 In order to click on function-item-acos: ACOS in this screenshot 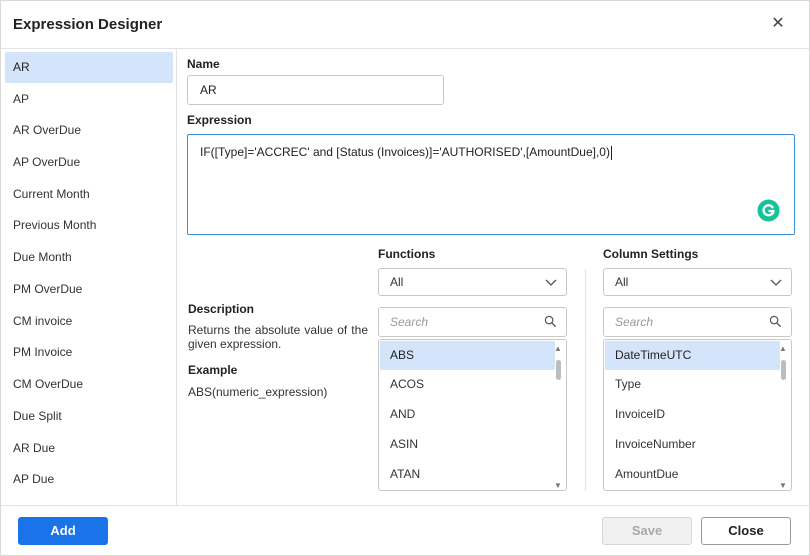, I will do `click(467, 384)`.